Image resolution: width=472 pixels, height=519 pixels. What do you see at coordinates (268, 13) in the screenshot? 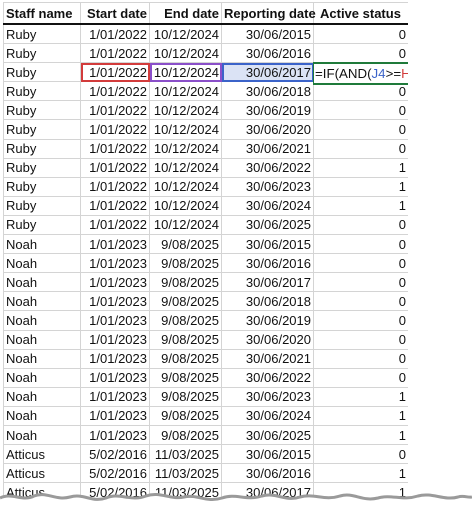
I see `header-reporting-date: Reporting date` at bounding box center [268, 13].